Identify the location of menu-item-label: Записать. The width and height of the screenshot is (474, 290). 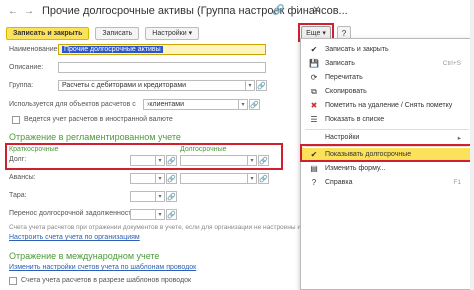
(340, 63).